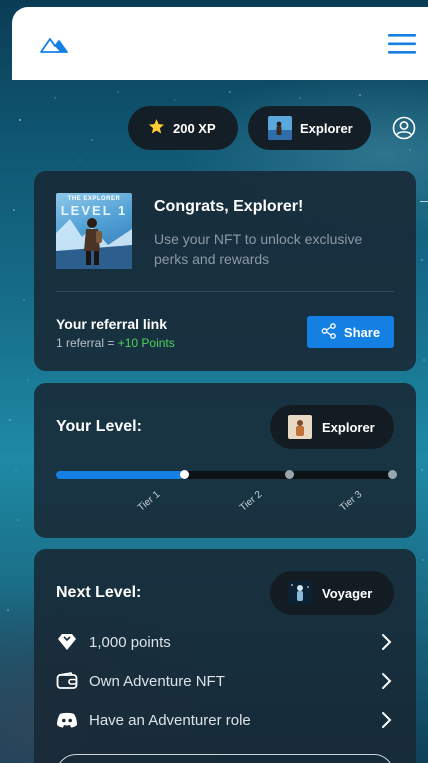 This screenshot has width=428, height=763. I want to click on role-badge: Explorer, so click(309, 128).